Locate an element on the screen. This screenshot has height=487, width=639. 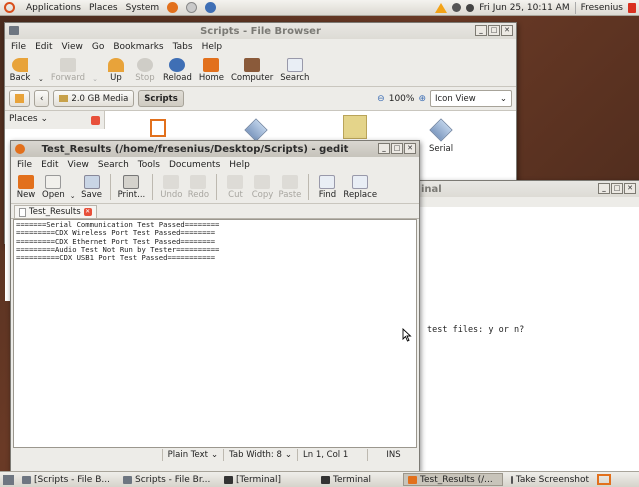
taskbar-item: [Terminal] is located at coordinates (266, 479).